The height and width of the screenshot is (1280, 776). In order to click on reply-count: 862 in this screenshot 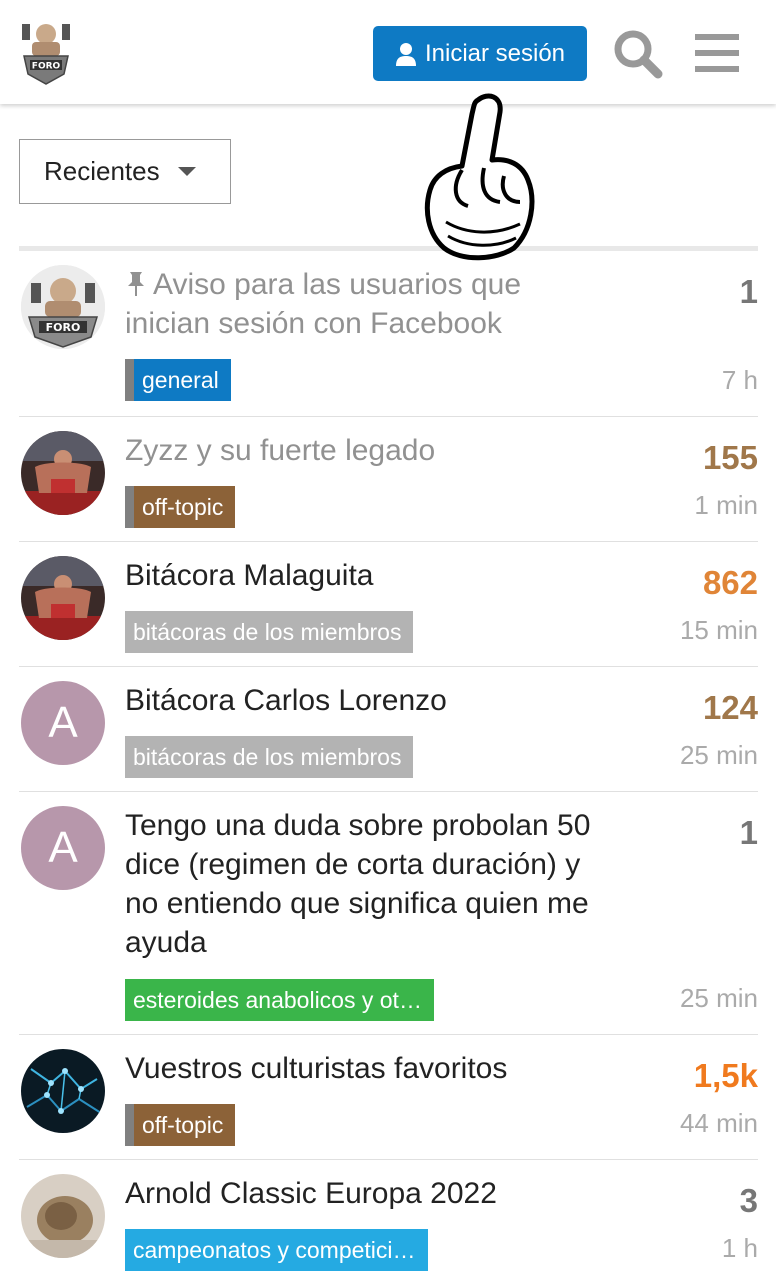, I will do `click(730, 583)`.